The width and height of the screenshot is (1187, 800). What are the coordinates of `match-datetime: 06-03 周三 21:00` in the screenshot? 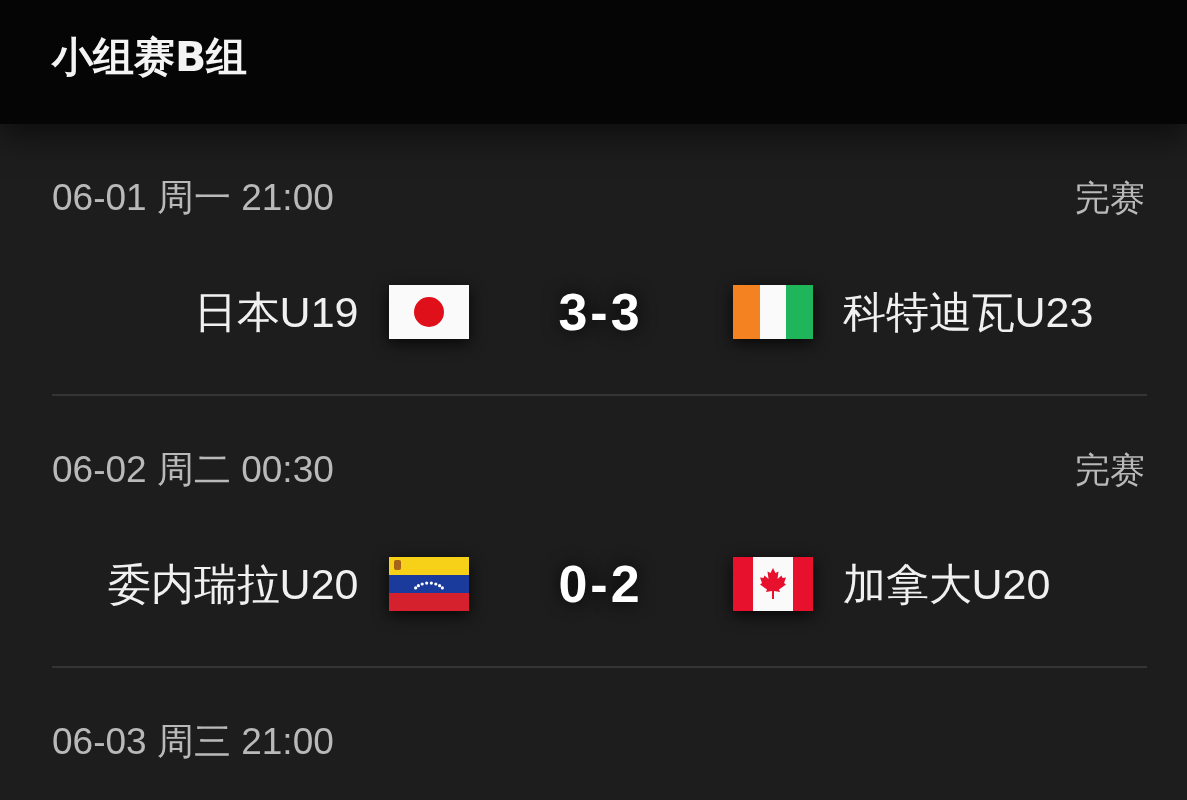 It's located at (193, 742).